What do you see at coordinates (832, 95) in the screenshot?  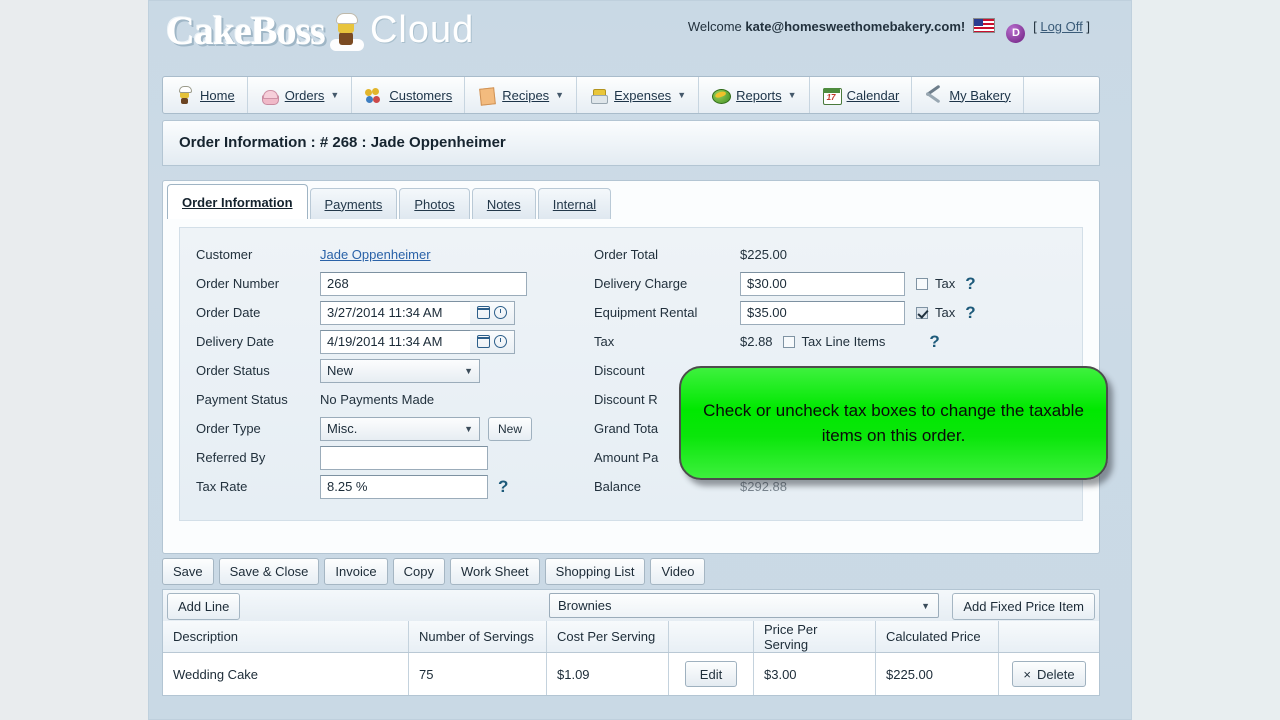 I see `calendar-icon: 17` at bounding box center [832, 95].